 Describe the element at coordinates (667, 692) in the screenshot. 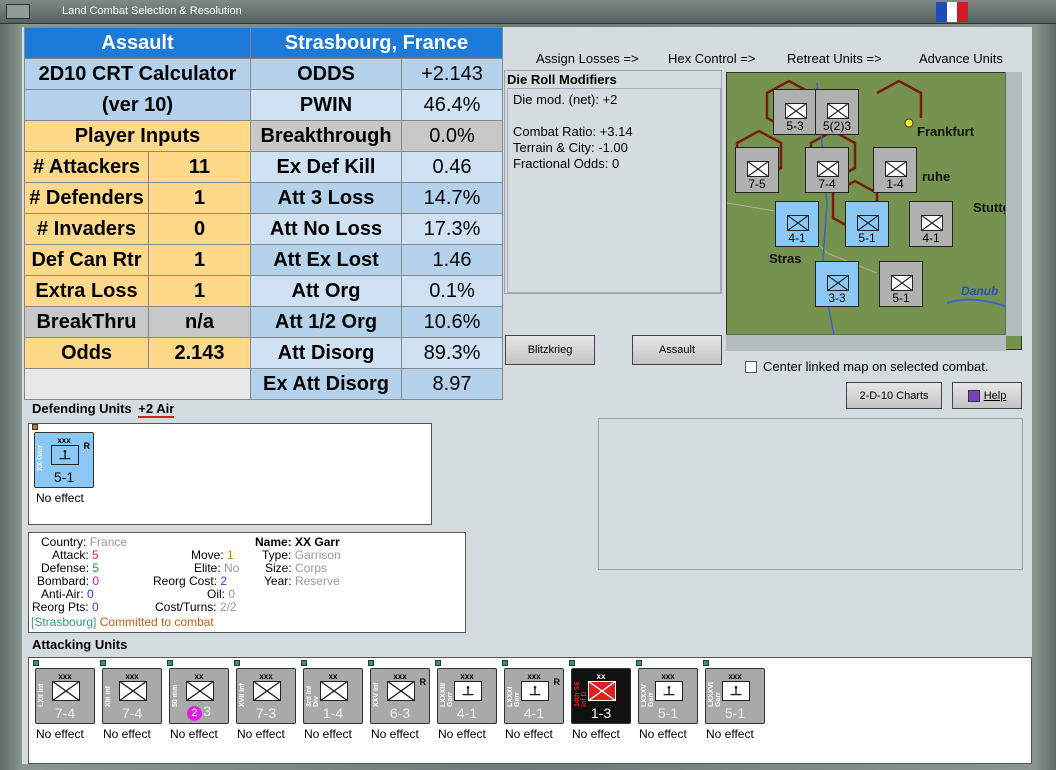

I see `unit-counter: xxx LXXXV Garr 5-1` at that location.